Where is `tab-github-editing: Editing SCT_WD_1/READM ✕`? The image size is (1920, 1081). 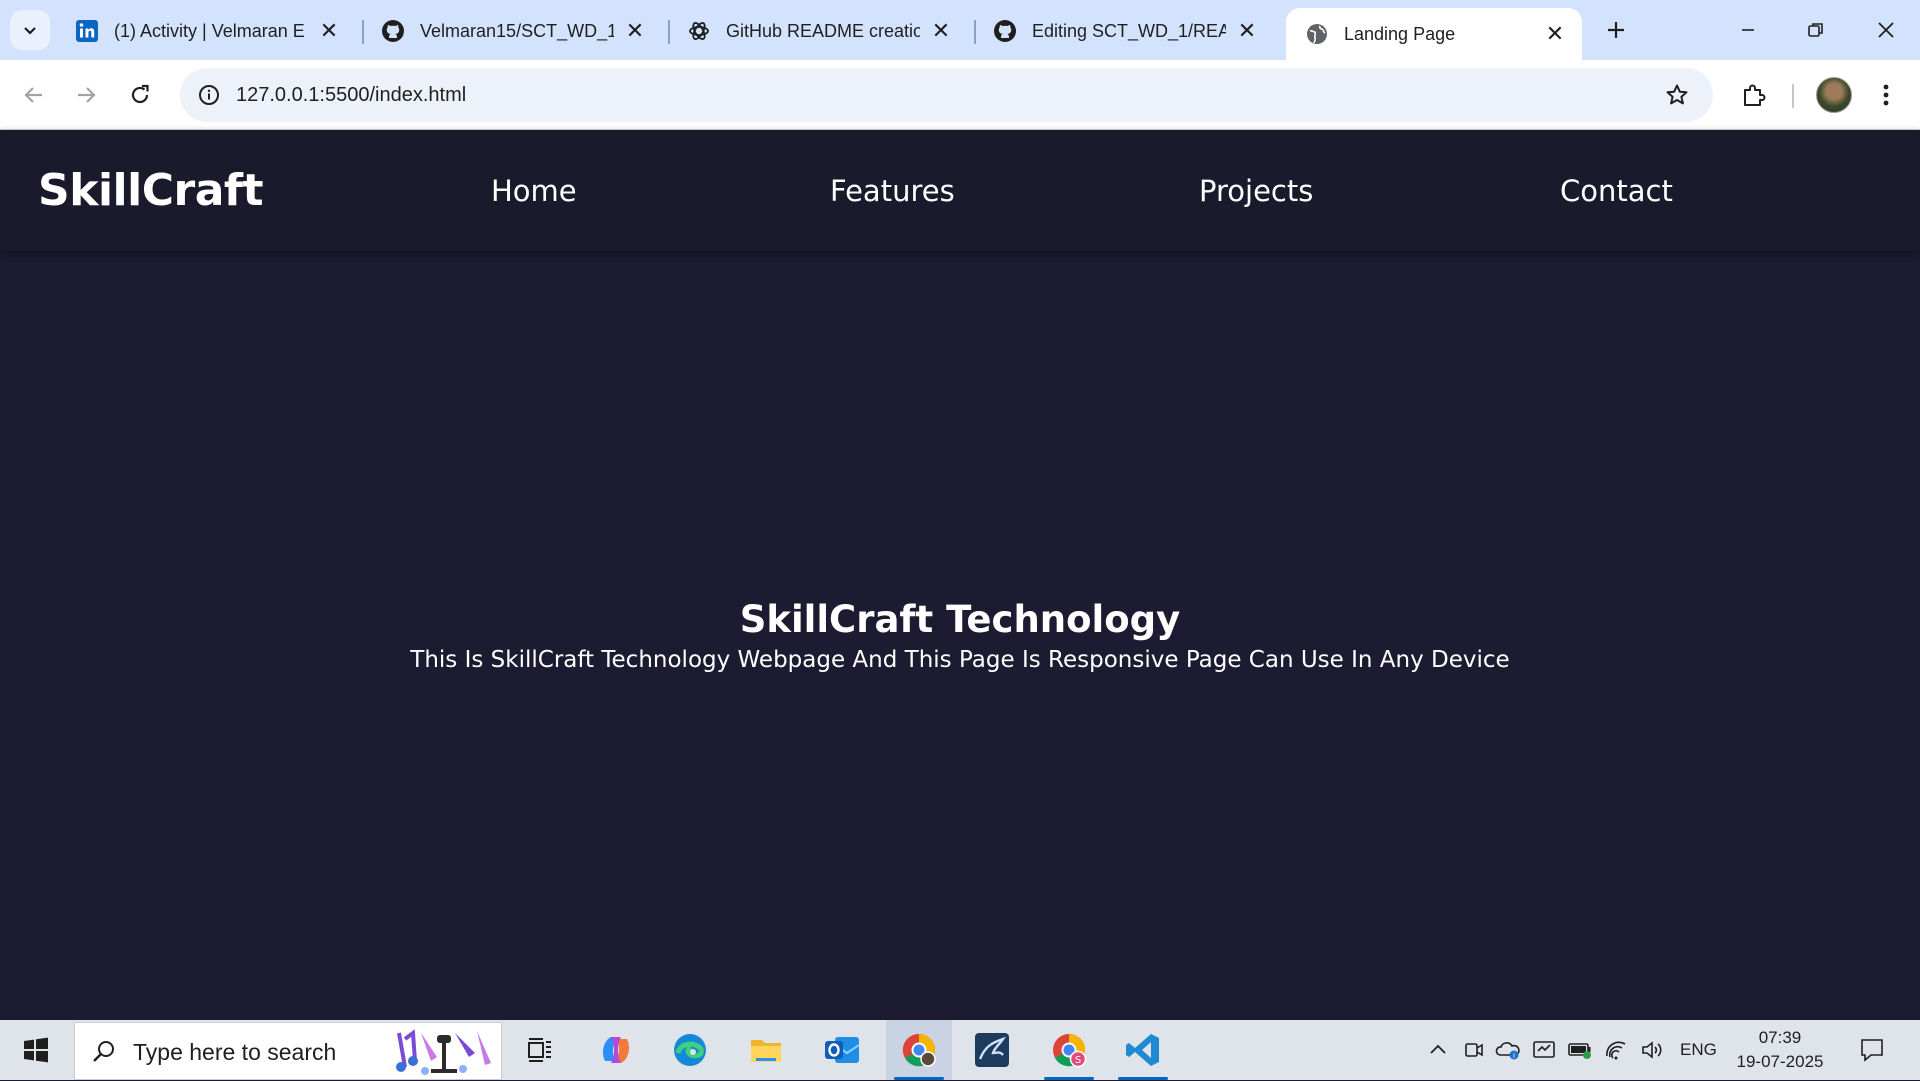 tab-github-editing: Editing SCT_WD_1/READM ✕ is located at coordinates (1124, 31).